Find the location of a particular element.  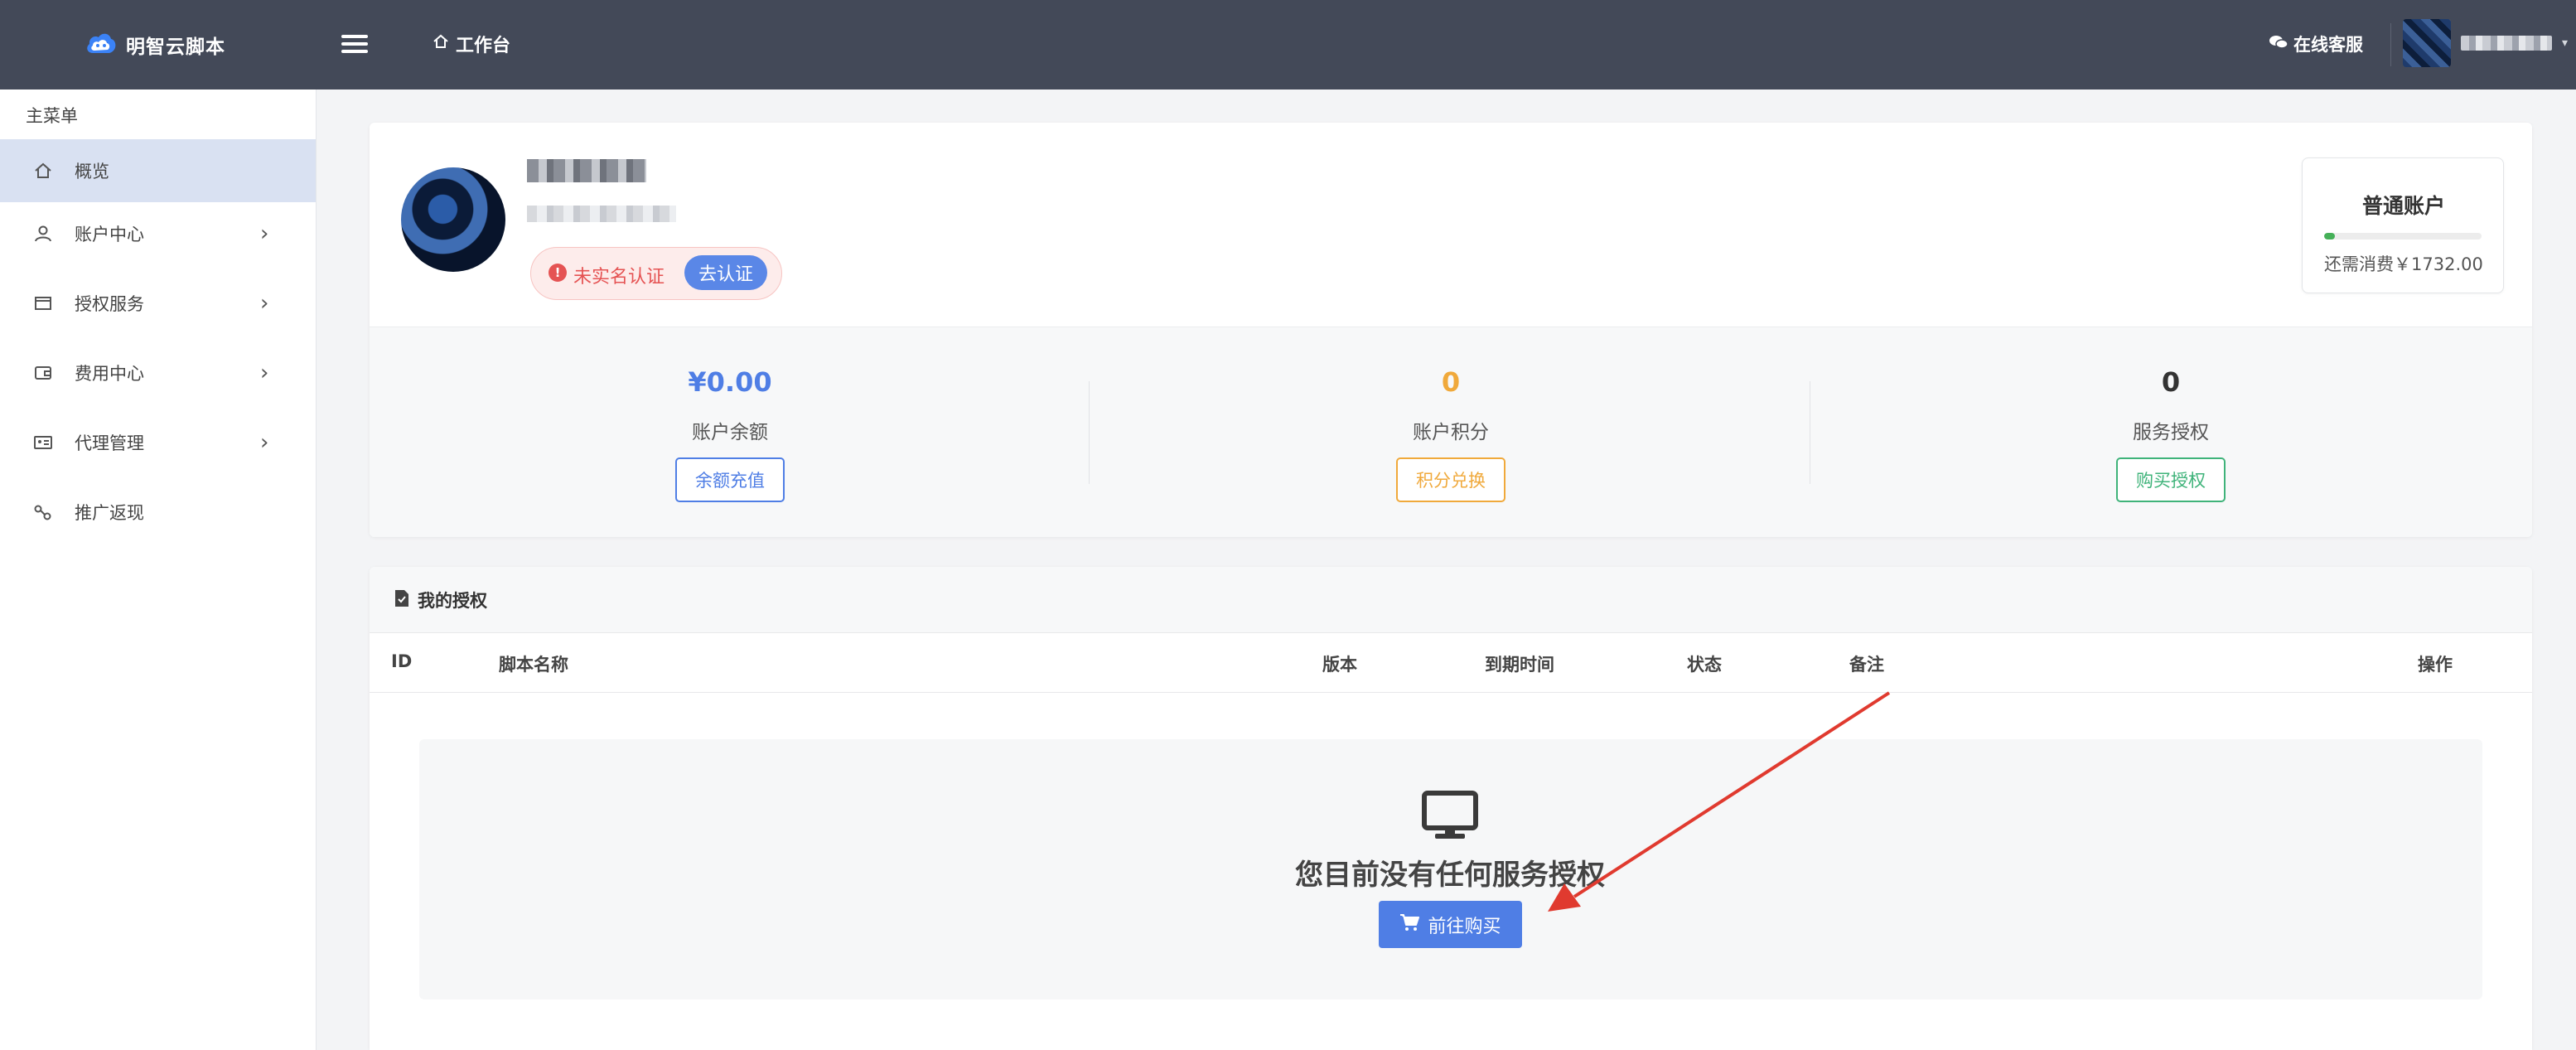

cloud-logo-icon is located at coordinates (101, 45).